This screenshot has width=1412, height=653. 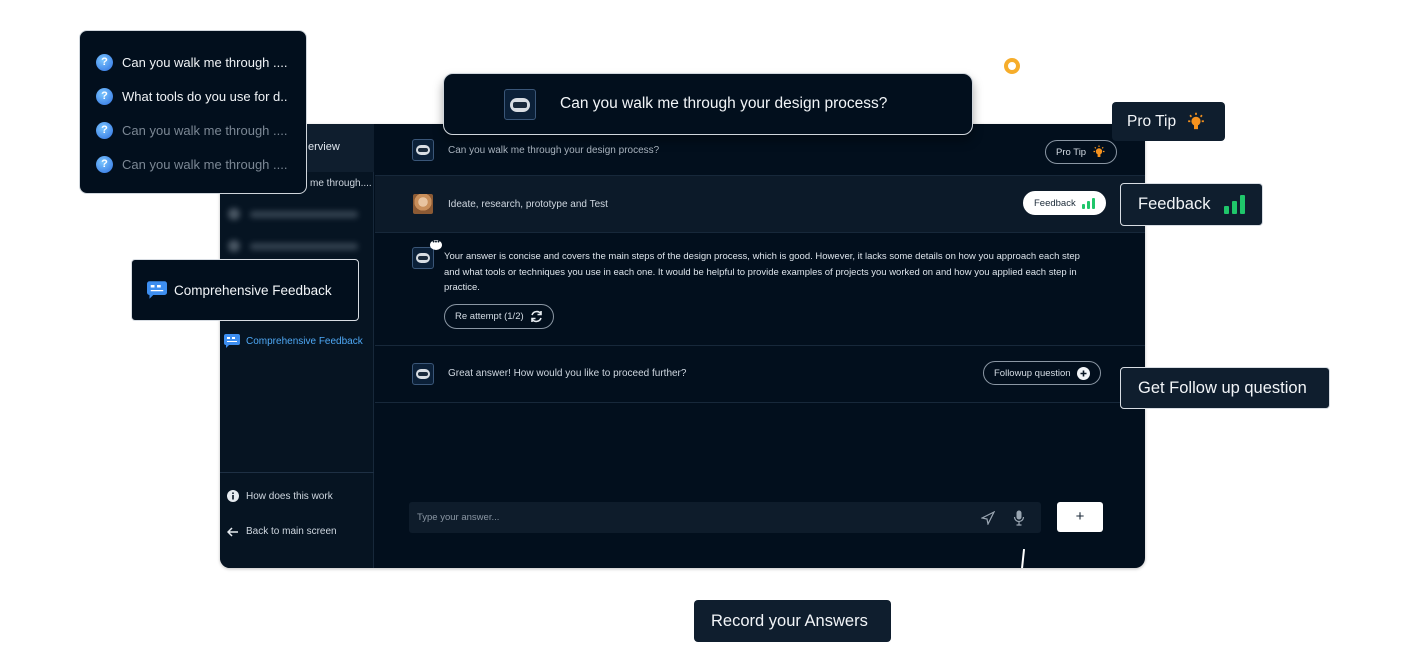 I want to click on record-answers-callout-label: Record your Answers, so click(x=789, y=620).